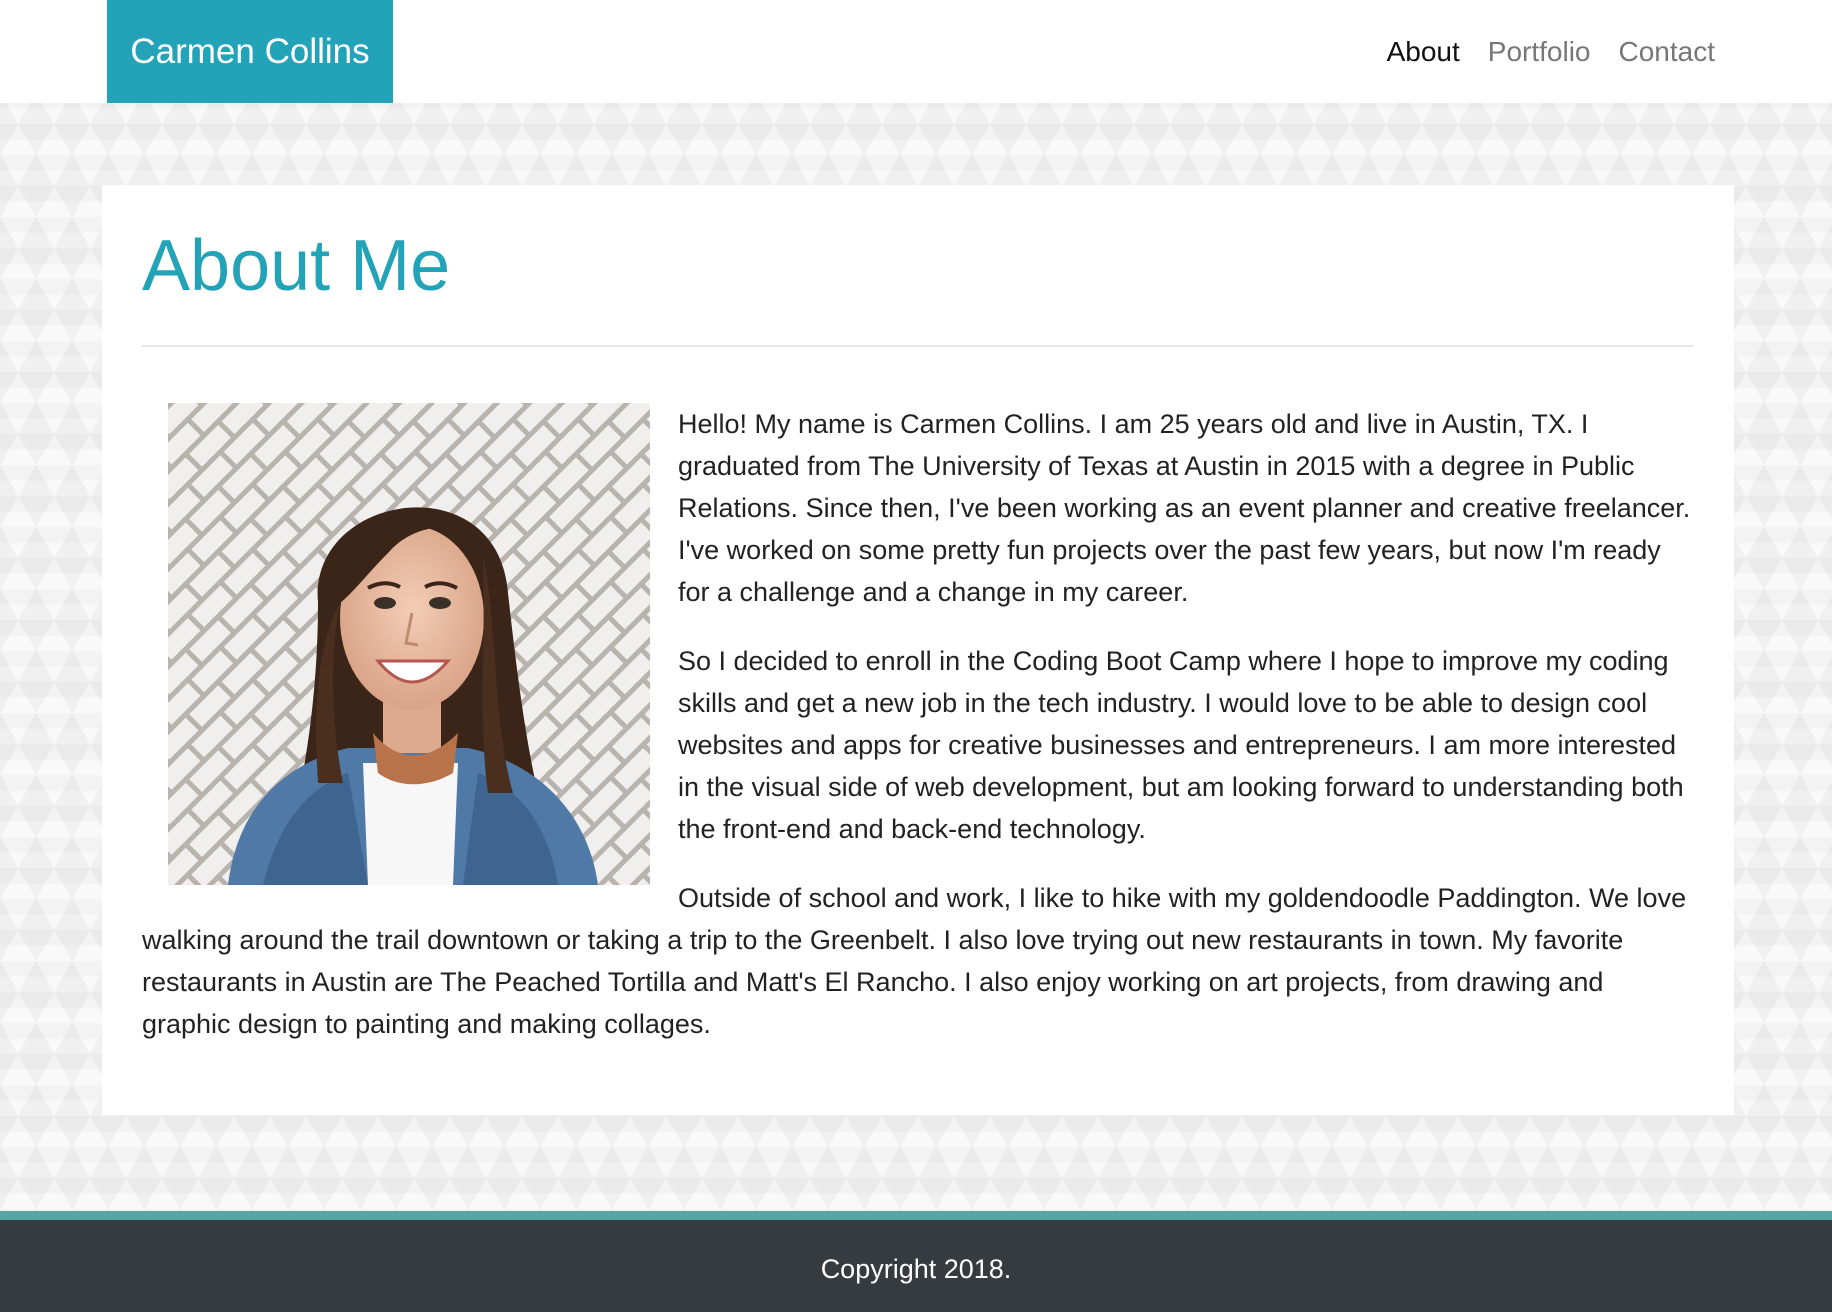 The width and height of the screenshot is (1832, 1312). I want to click on navbar: Carmen Collins About Portfolio Contact, so click(916, 51).